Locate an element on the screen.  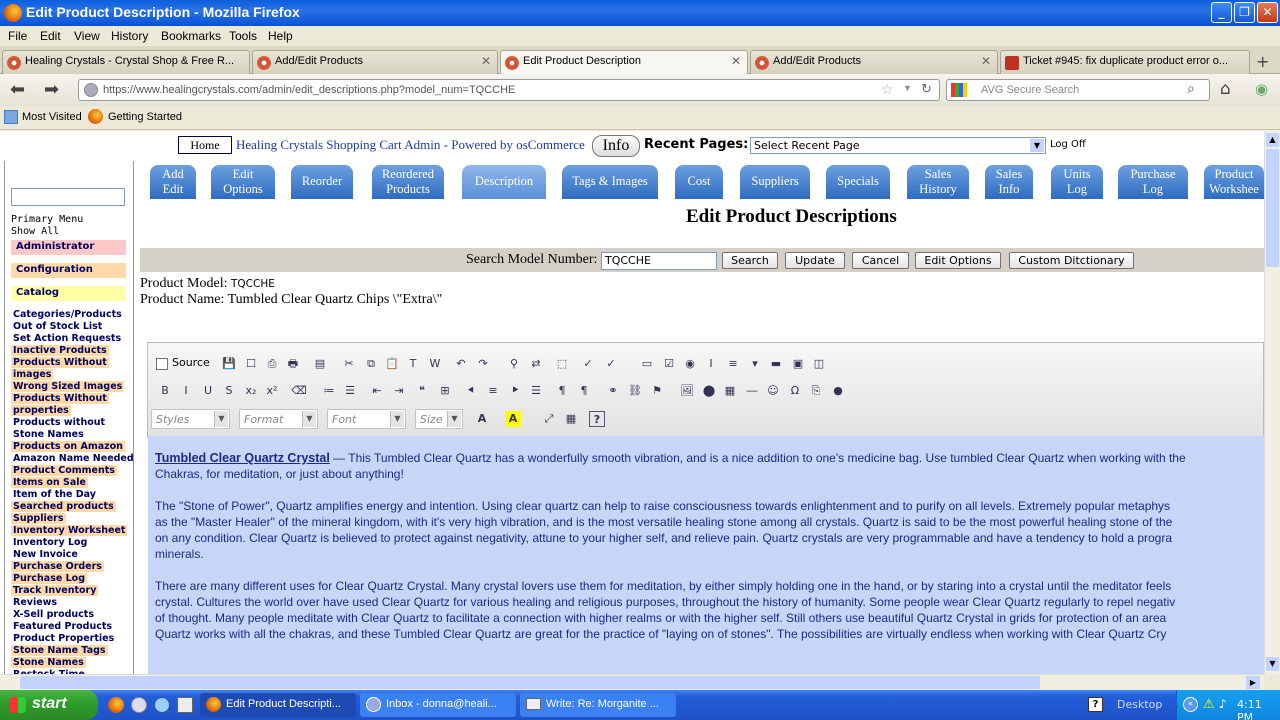
cancel-button: Cancel is located at coordinates (880, 260).